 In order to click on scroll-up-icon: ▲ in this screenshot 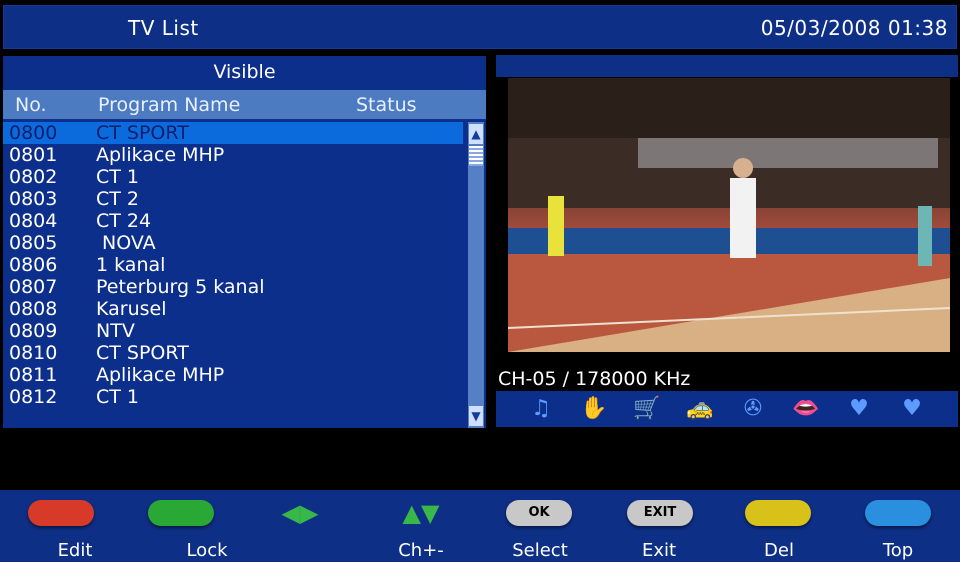, I will do `click(476, 134)`.